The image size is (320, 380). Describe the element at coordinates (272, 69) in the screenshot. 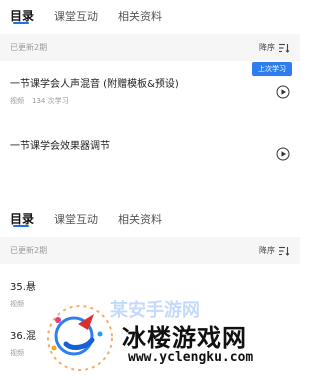

I see `last-studied-badge: 上次学习` at that location.